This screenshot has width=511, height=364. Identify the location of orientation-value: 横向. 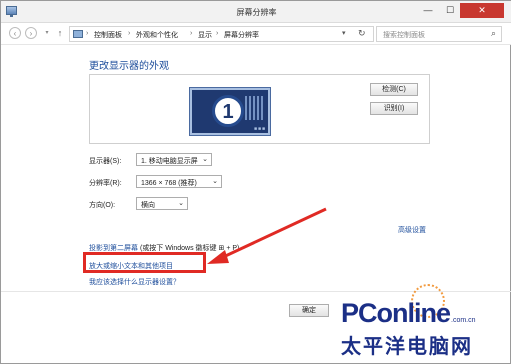
(148, 205).